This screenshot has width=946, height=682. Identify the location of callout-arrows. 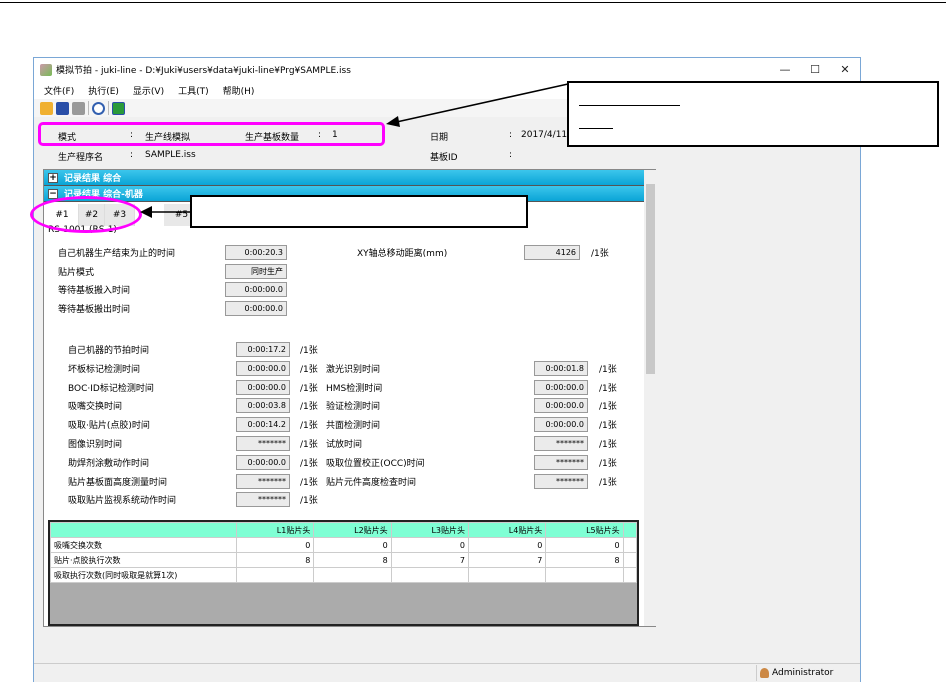
(354, 150).